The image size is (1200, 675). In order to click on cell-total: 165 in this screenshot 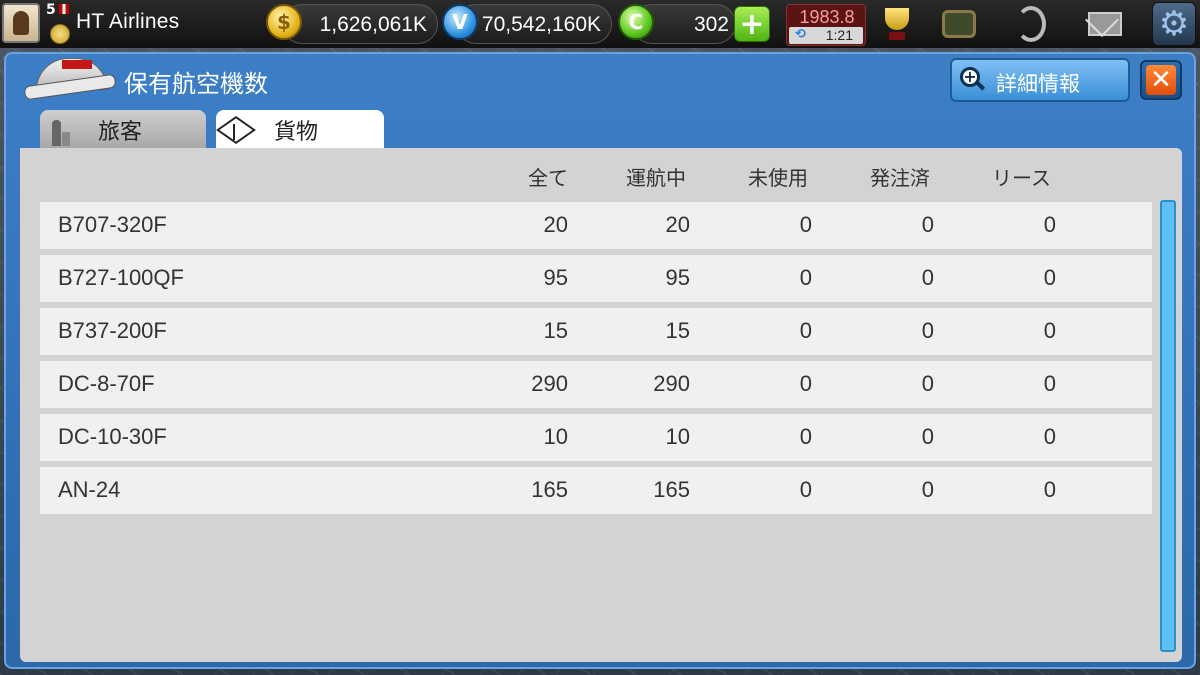, I will do `click(549, 489)`.